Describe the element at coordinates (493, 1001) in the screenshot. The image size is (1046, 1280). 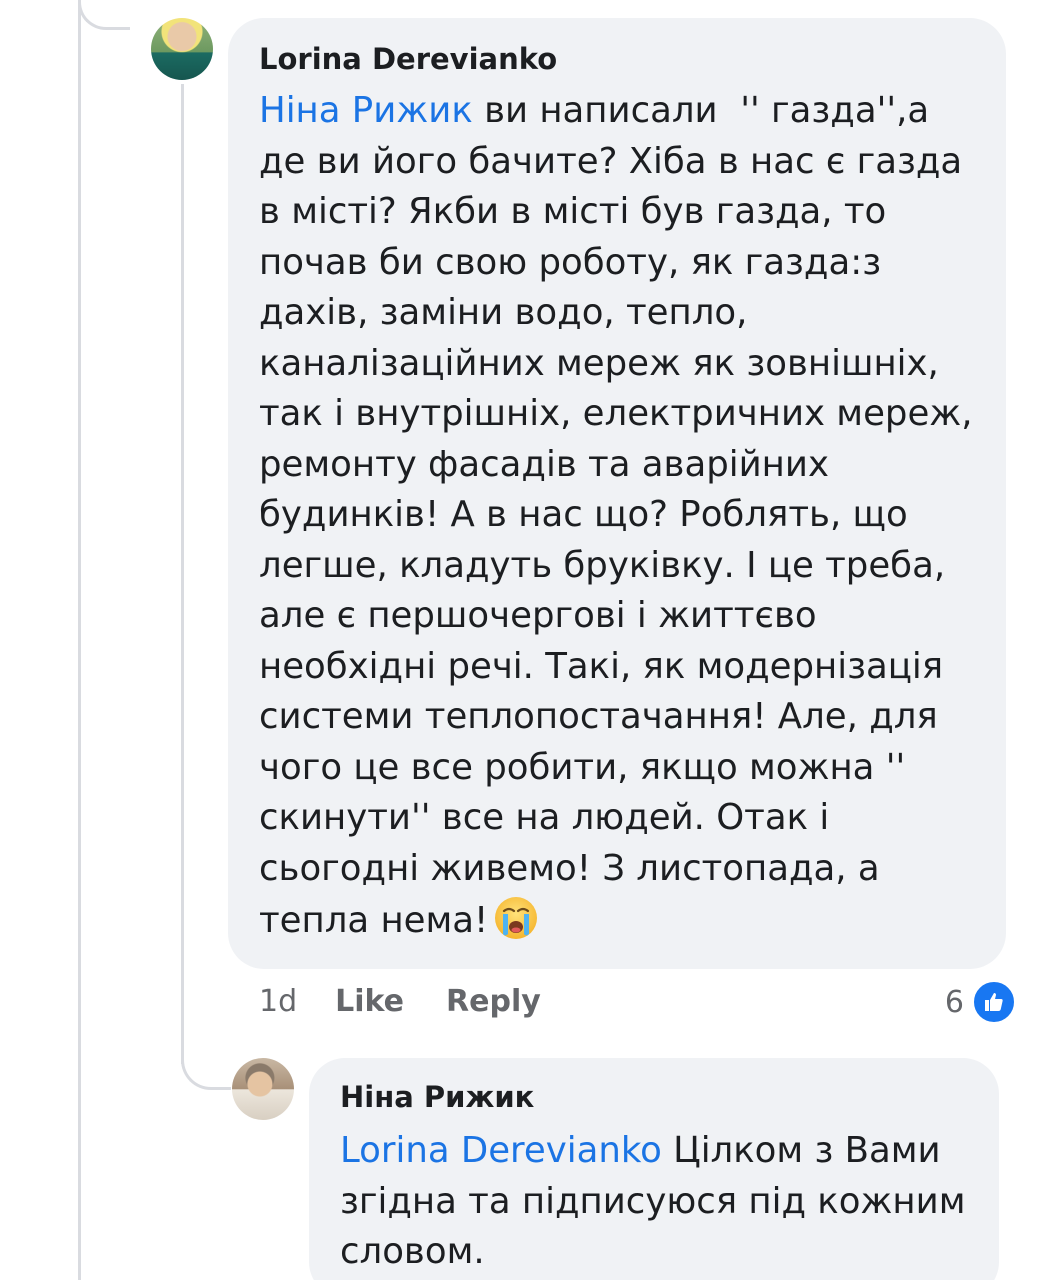
I see `reply-button: Reply` at that location.